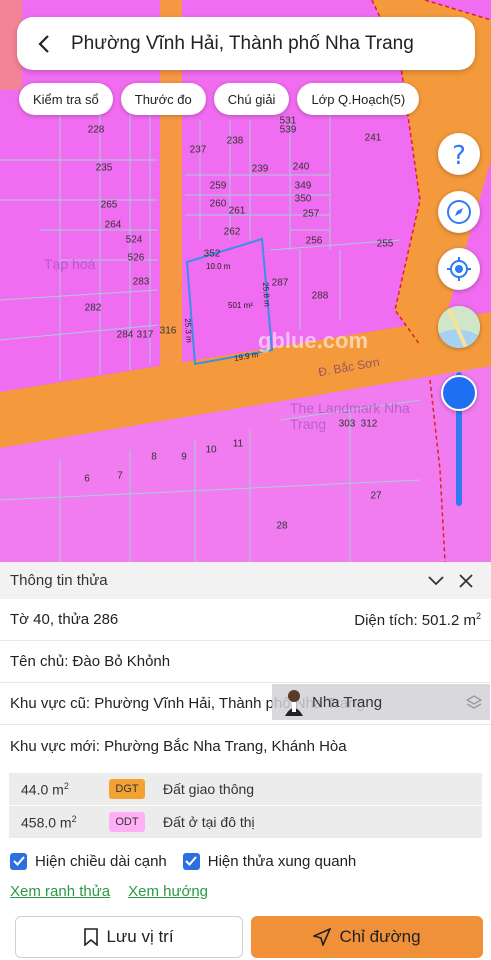 The width and height of the screenshot is (491, 960). I want to click on zoom-slider-handle, so click(459, 393).